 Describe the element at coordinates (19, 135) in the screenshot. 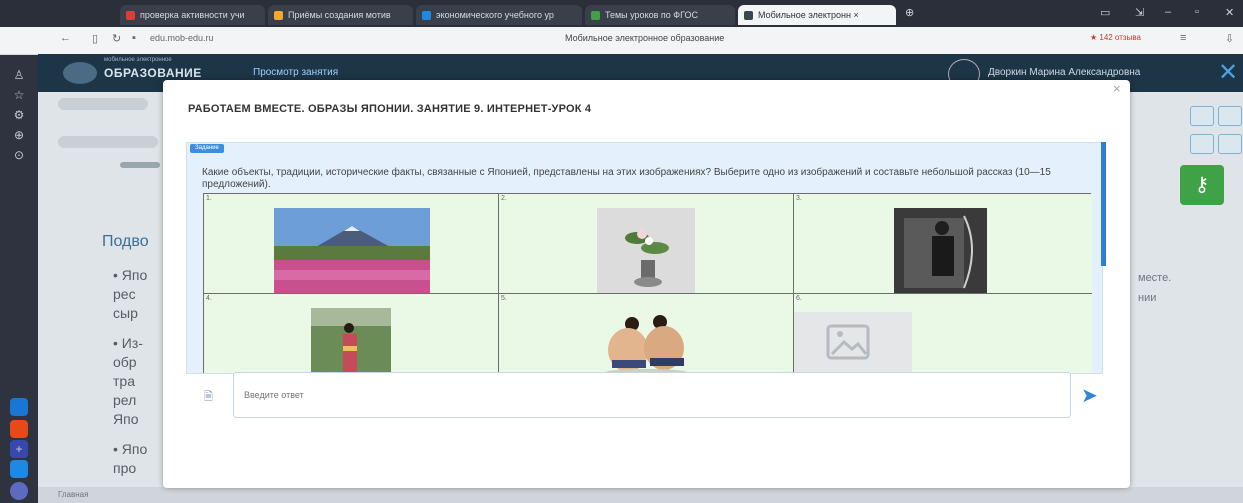

I see `compass-icon: ⊕` at that location.